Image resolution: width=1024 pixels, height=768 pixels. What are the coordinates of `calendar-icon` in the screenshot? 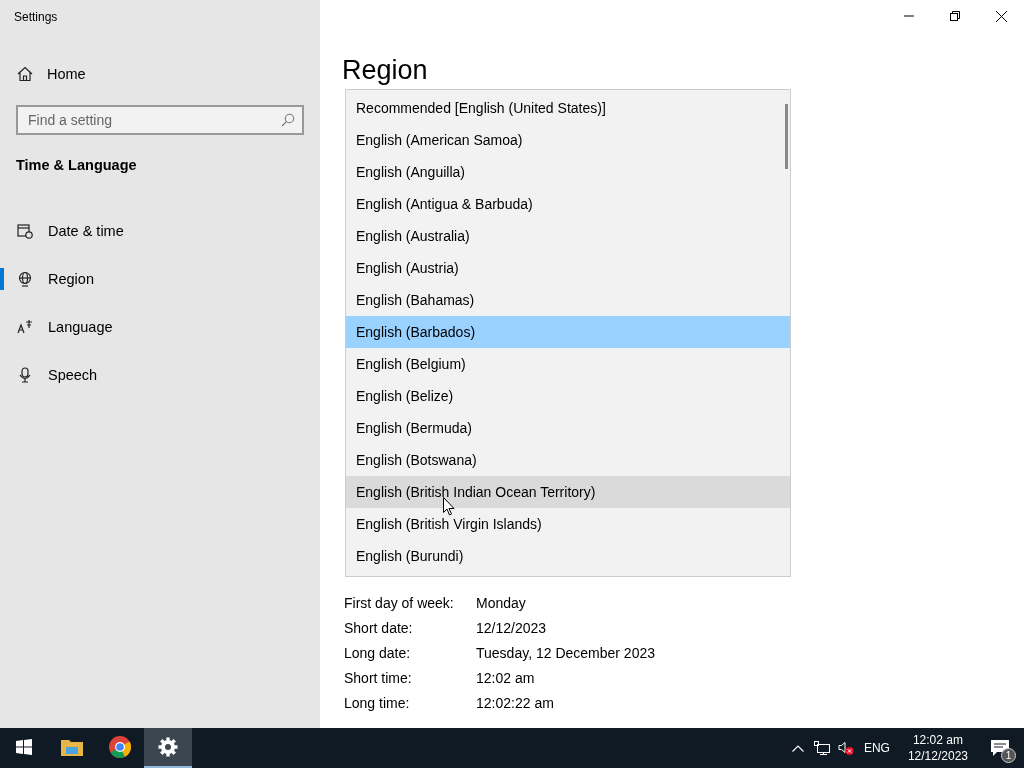 It's located at (25, 231).